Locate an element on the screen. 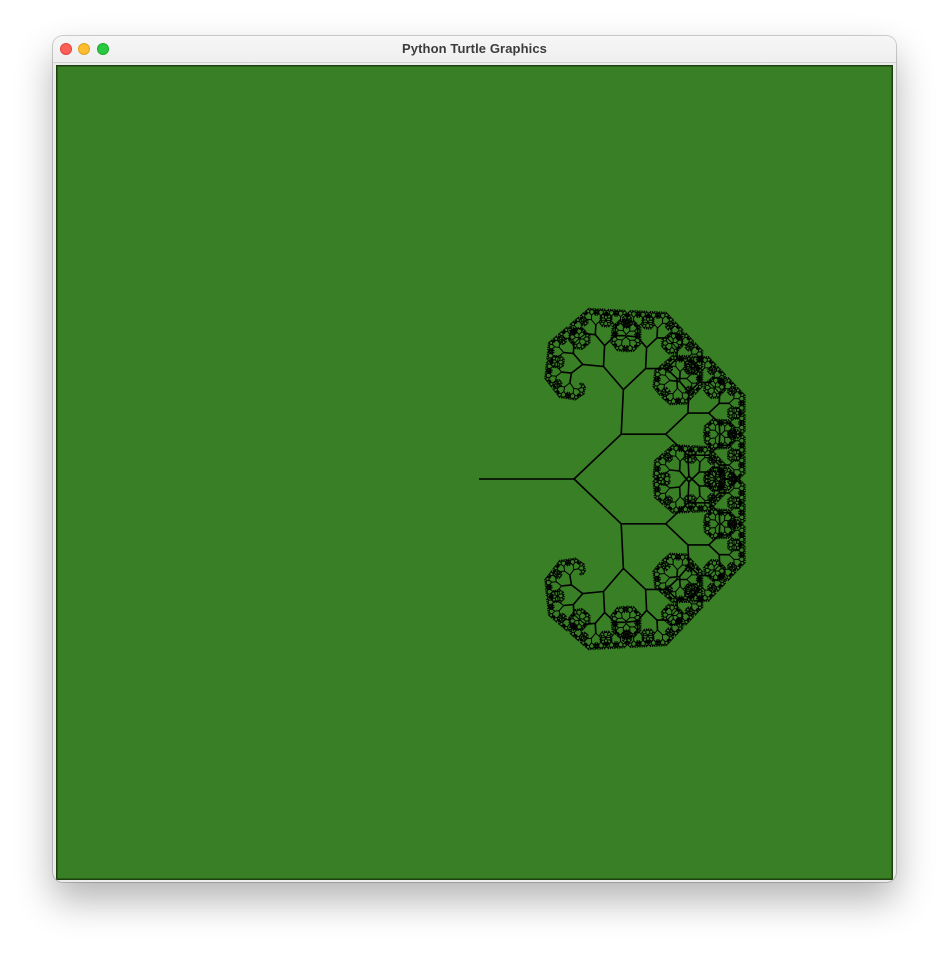 The image size is (950, 954). window-title: Python Turtle Graphics is located at coordinates (474, 48).